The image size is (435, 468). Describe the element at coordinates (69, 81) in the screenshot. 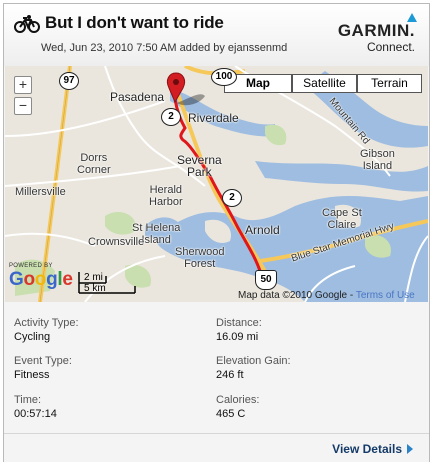

I see `route-97-shield: 97` at that location.